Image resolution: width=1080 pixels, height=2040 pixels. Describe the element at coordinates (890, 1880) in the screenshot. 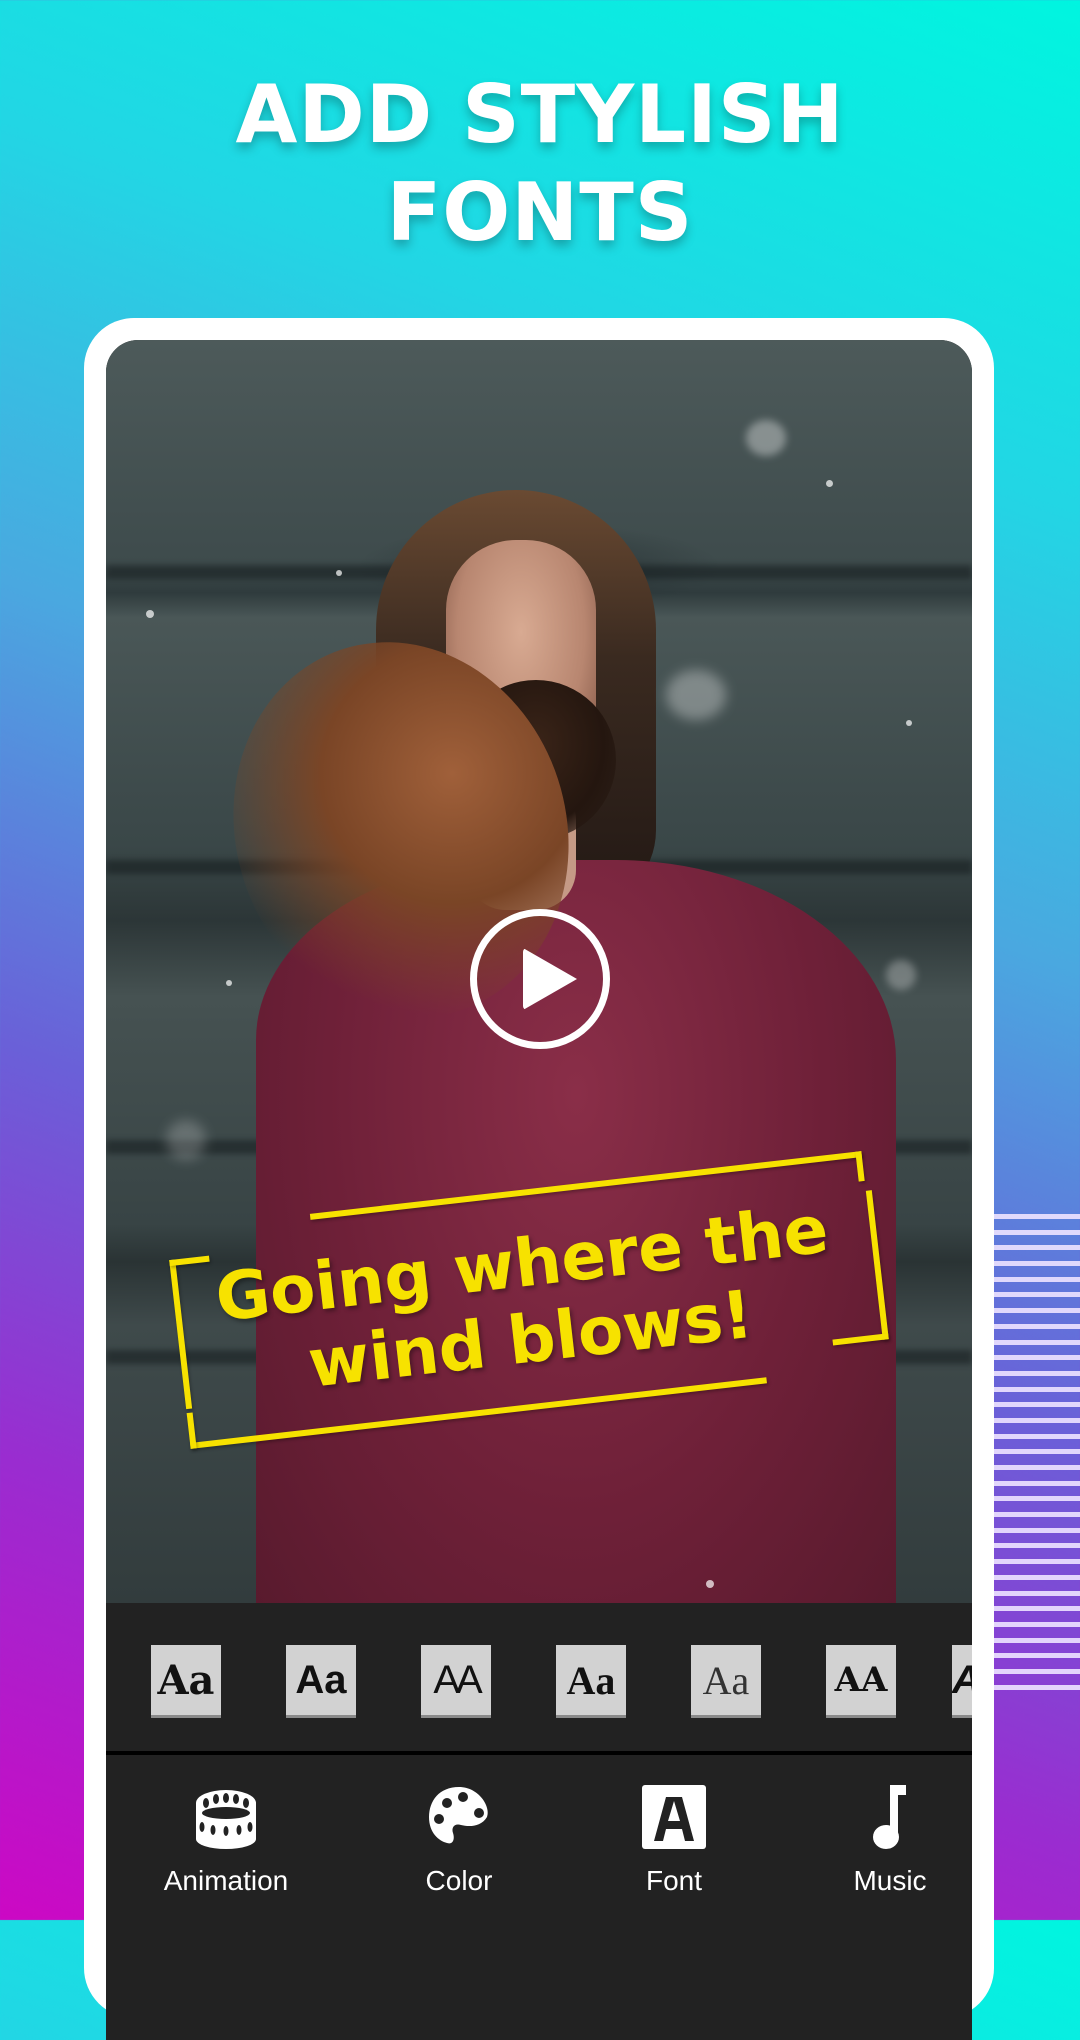

I see `nav-label-music: Music` at that location.